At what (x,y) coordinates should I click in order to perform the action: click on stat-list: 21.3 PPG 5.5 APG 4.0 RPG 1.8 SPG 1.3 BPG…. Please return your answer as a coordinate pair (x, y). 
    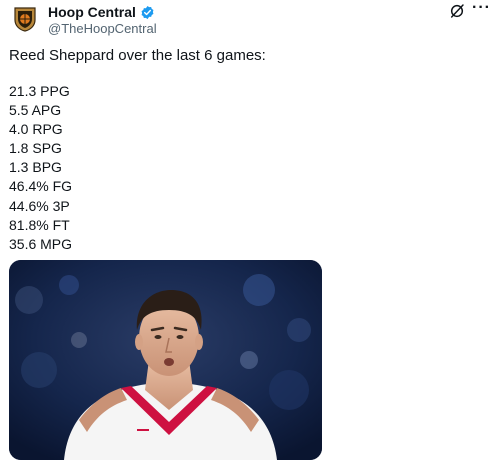
    Looking at the image, I should click on (40, 168).